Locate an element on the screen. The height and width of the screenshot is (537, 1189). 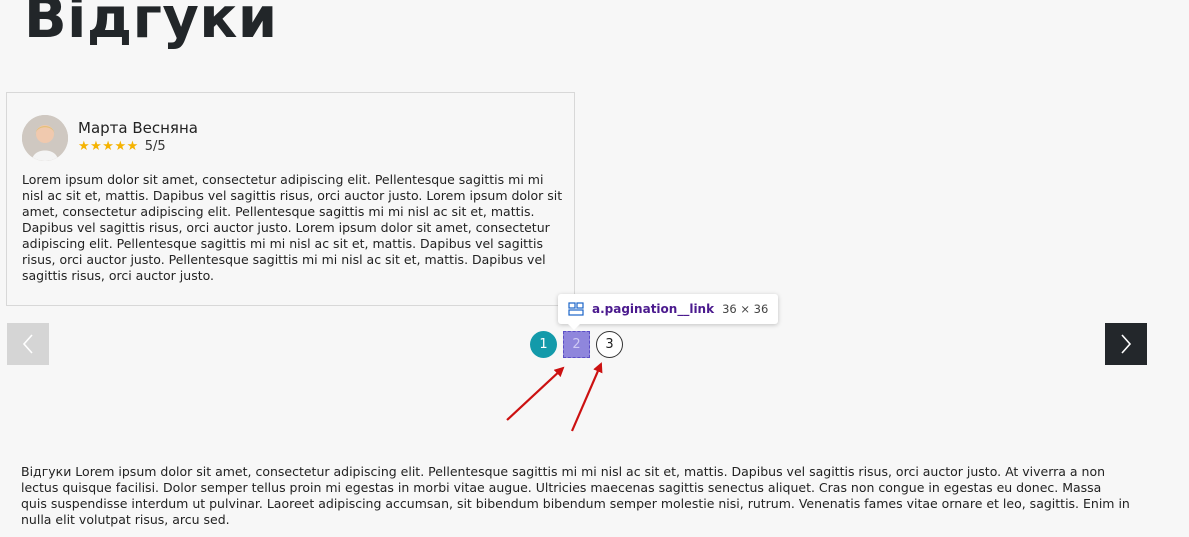
inspector-tooltip: a.pagination__link 36 × 36 is located at coordinates (668, 312).